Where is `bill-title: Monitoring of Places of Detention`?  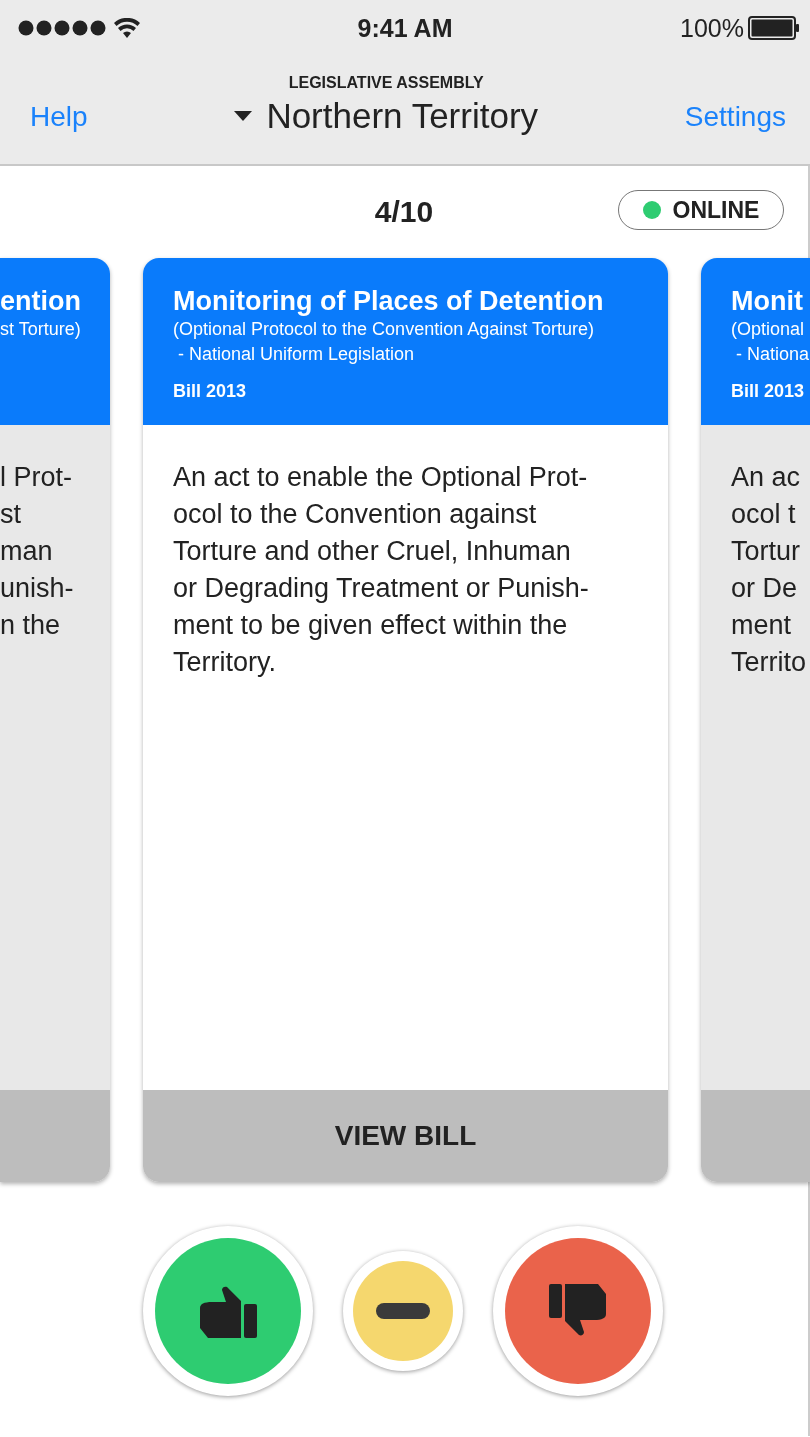
bill-title: Monitoring of Places of Detention is located at coordinates (388, 301).